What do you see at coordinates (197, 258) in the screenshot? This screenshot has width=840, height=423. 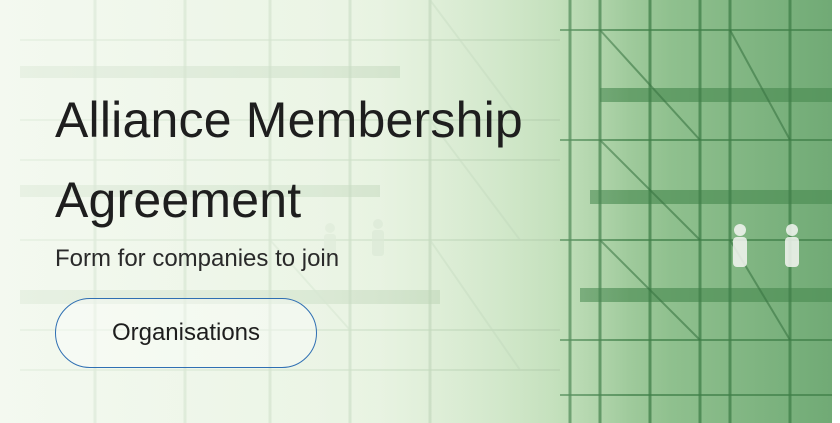 I see `page-subtitle: Form for companies to join` at bounding box center [197, 258].